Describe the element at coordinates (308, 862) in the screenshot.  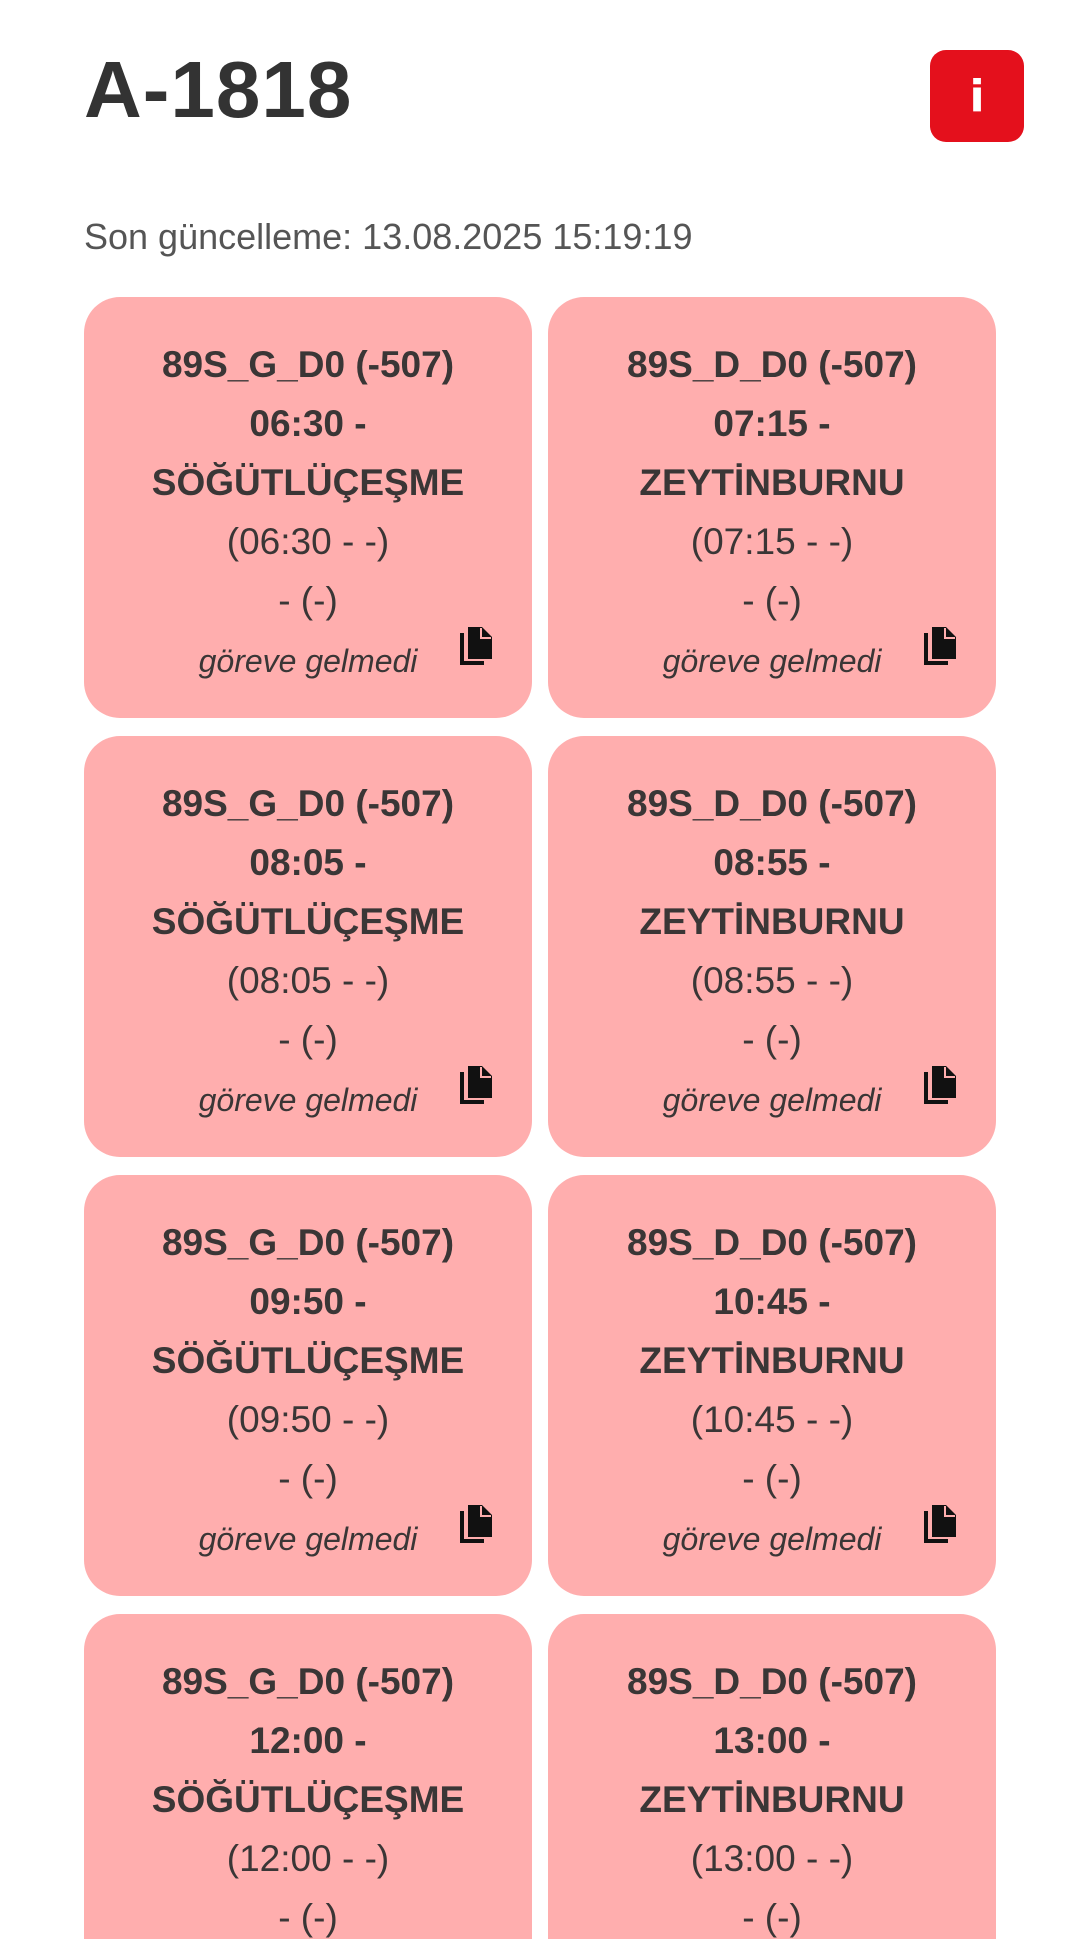
I see `trip-time: 08:05 -` at that location.